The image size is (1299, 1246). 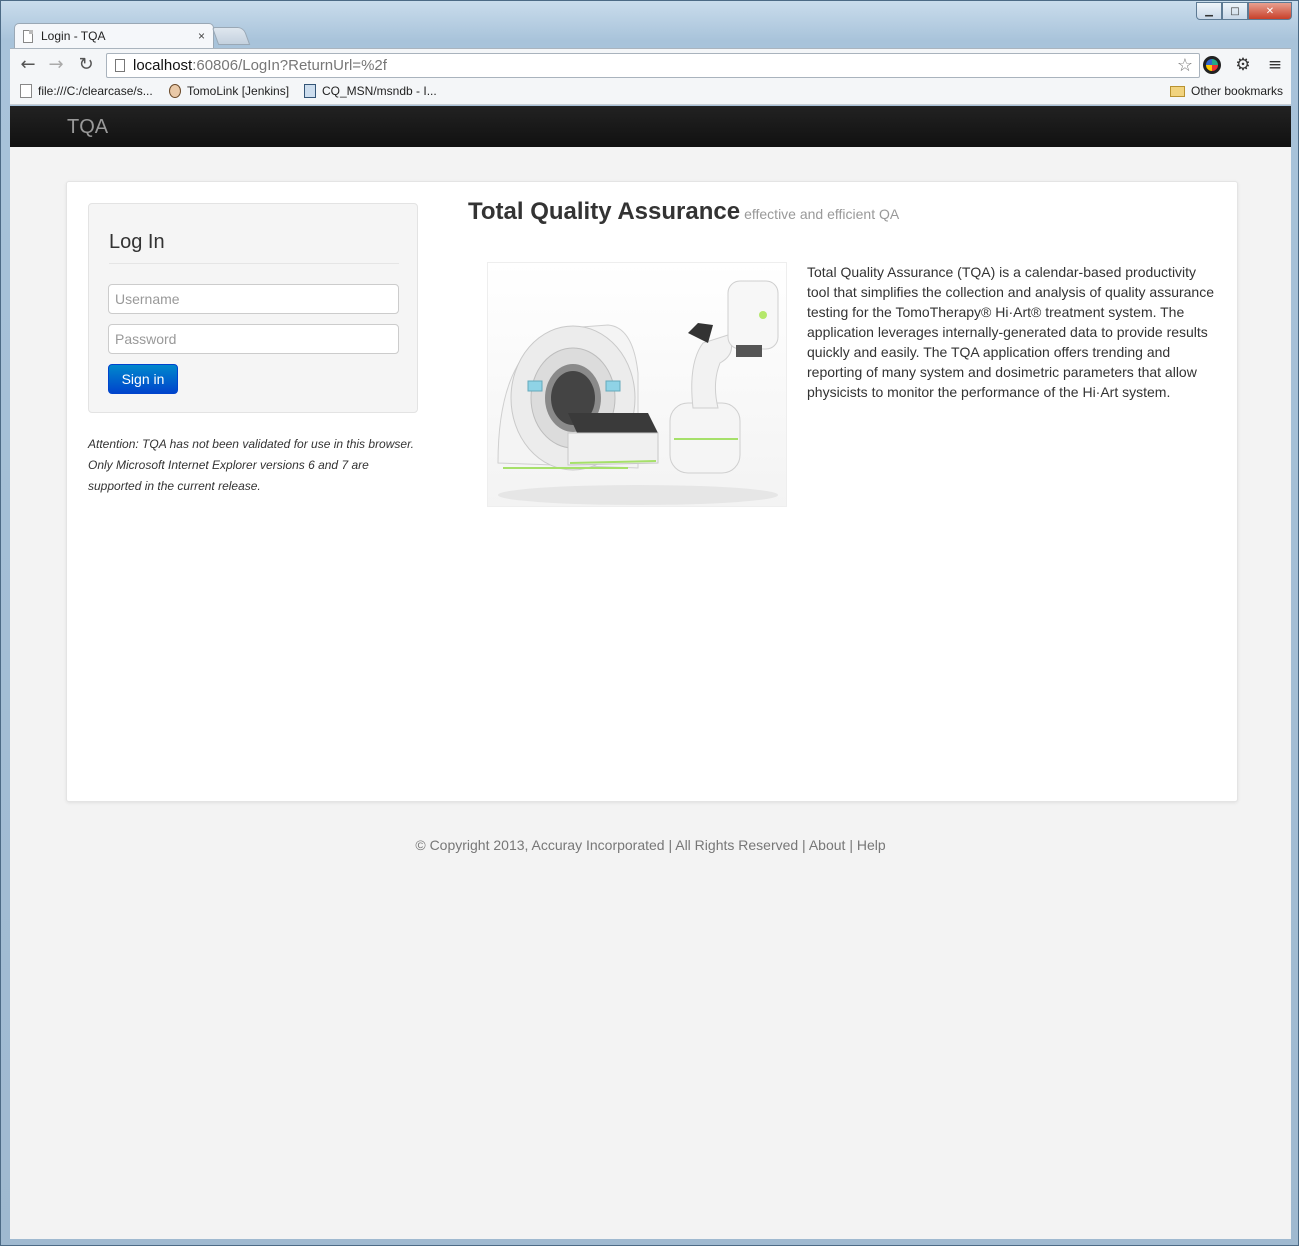 I want to click on brand-link: TQA, so click(x=87, y=127).